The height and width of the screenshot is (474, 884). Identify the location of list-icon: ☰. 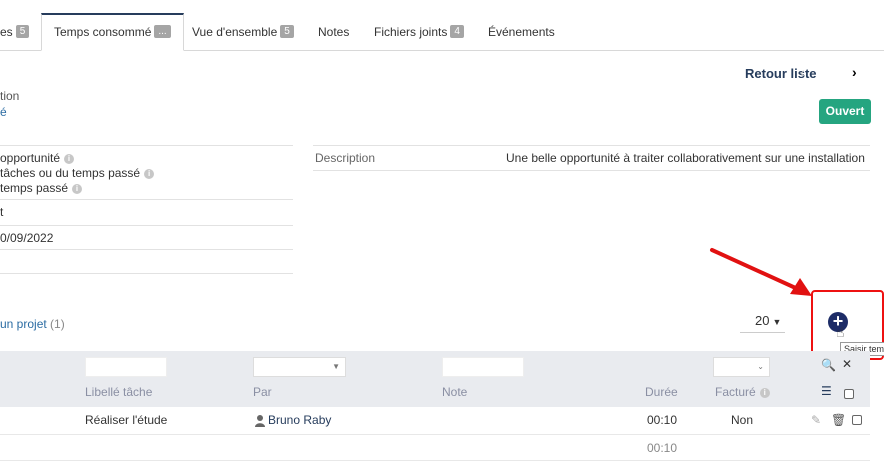
(826, 391).